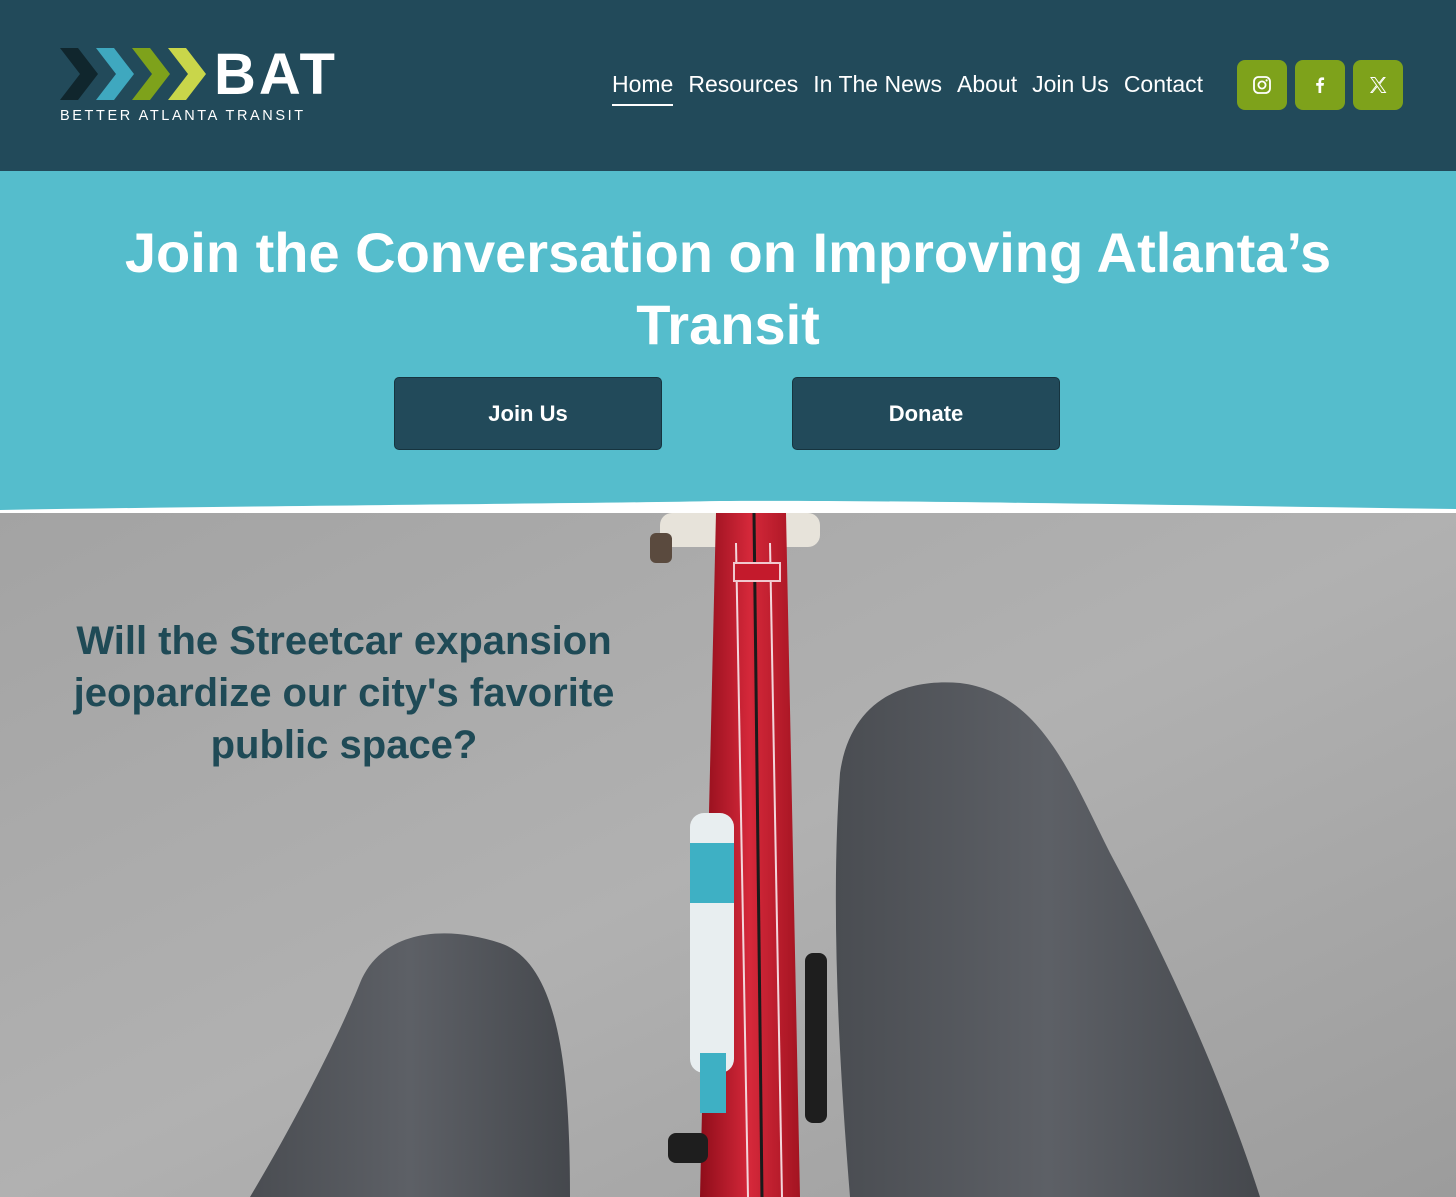 This screenshot has width=1456, height=1197. I want to click on nav-item-contact: Contact, so click(1163, 86).